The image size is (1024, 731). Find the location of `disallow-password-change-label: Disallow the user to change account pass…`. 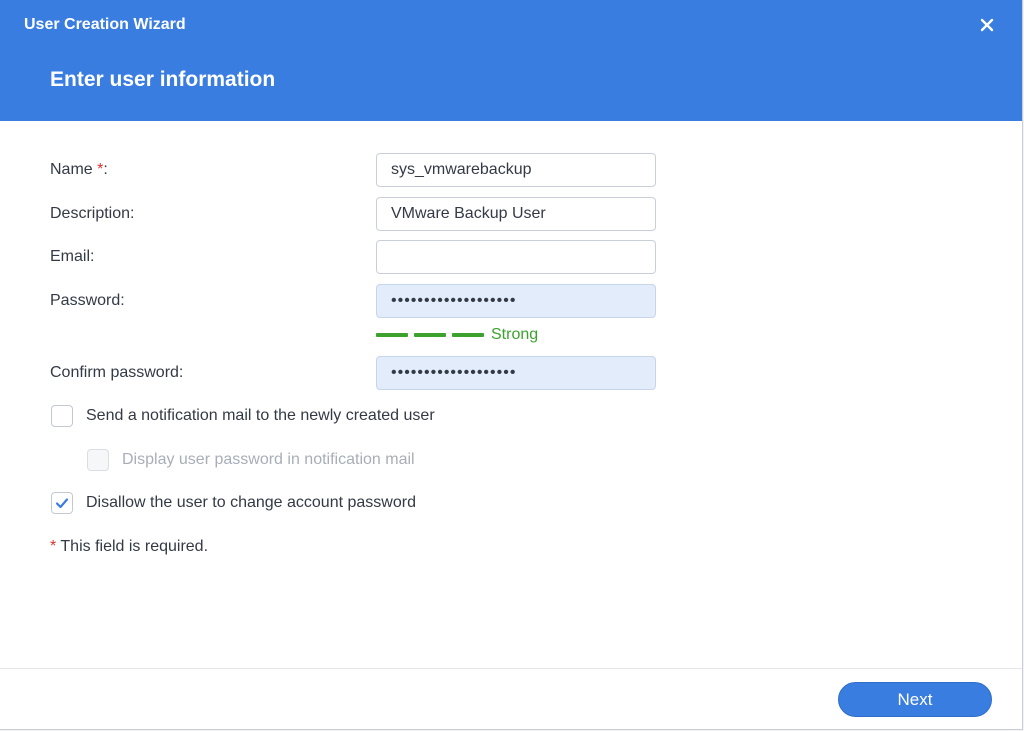

disallow-password-change-label: Disallow the user to change account pass… is located at coordinates (251, 502).